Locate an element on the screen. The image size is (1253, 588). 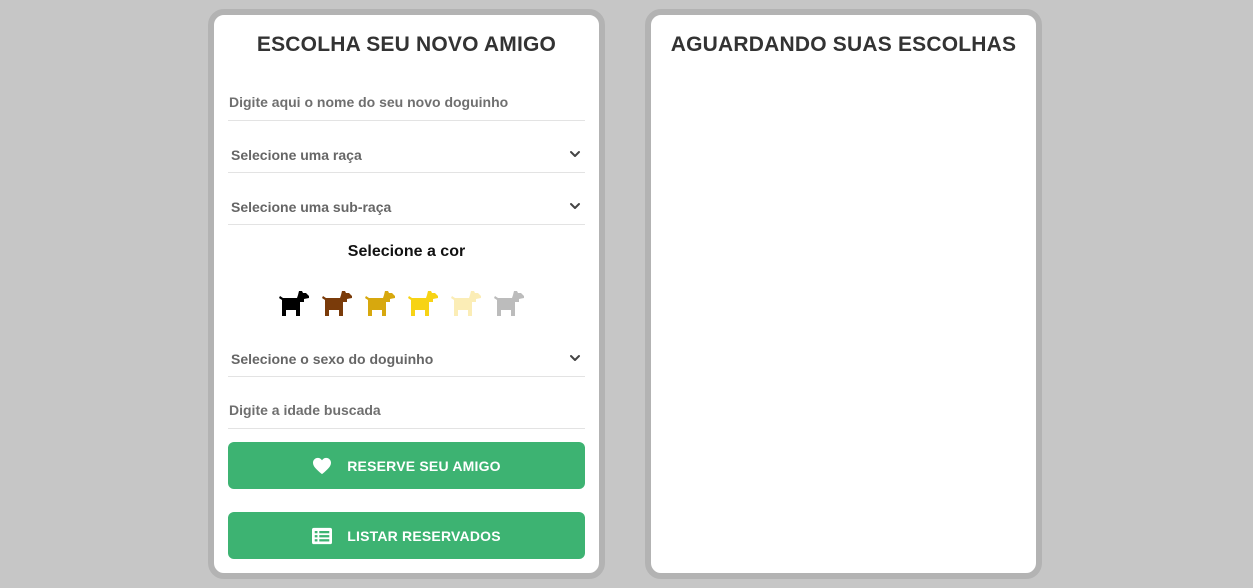
heart-icon is located at coordinates (322, 465).